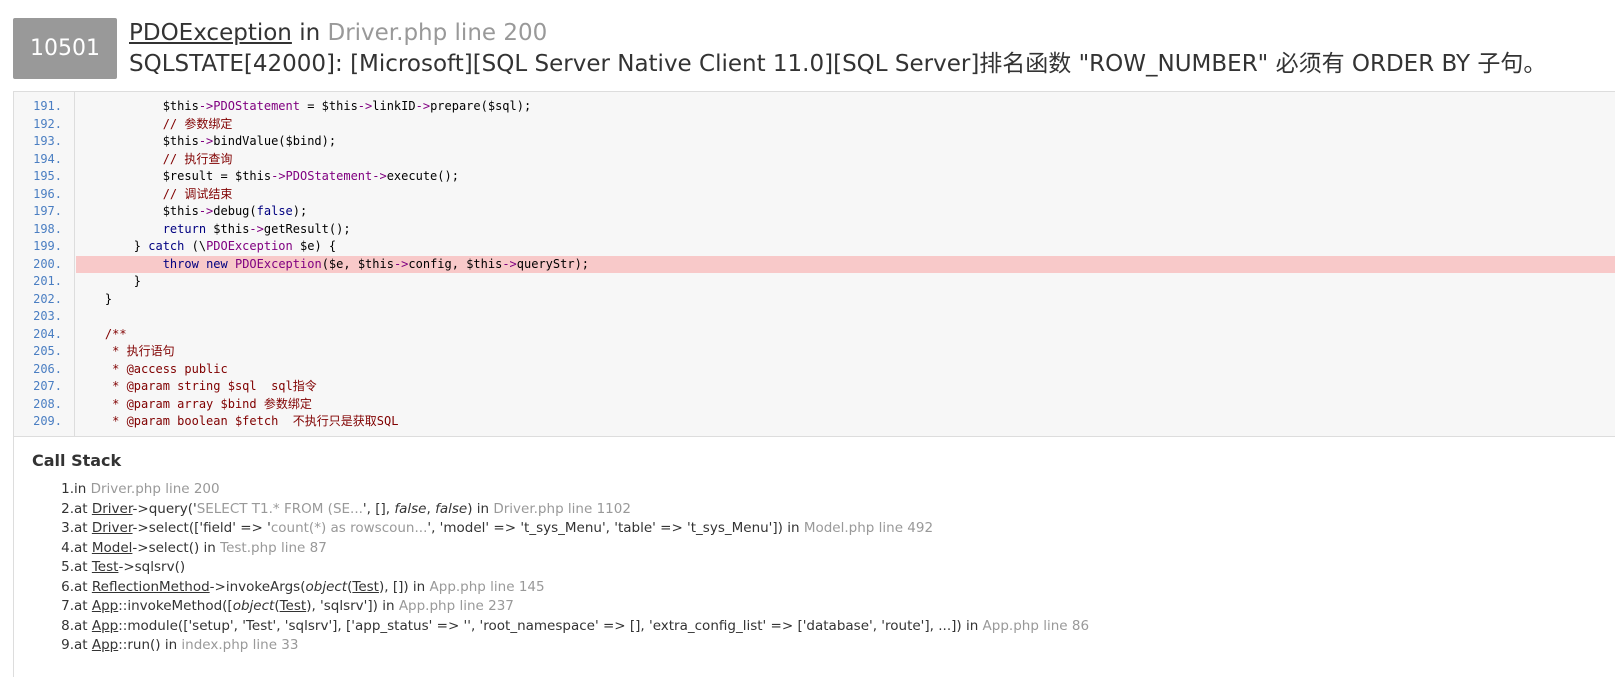  Describe the element at coordinates (112, 548) in the screenshot. I see `call-stack-class-link: Model` at that location.